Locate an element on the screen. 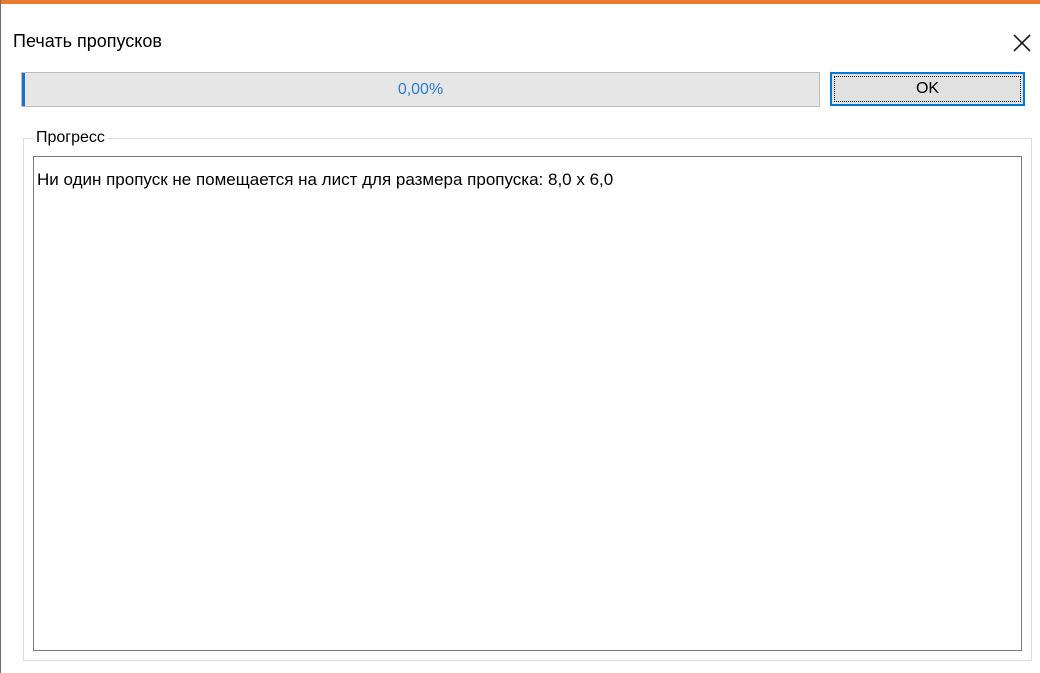 This screenshot has width=1040, height=673. ok-button-label: OK is located at coordinates (927, 89).